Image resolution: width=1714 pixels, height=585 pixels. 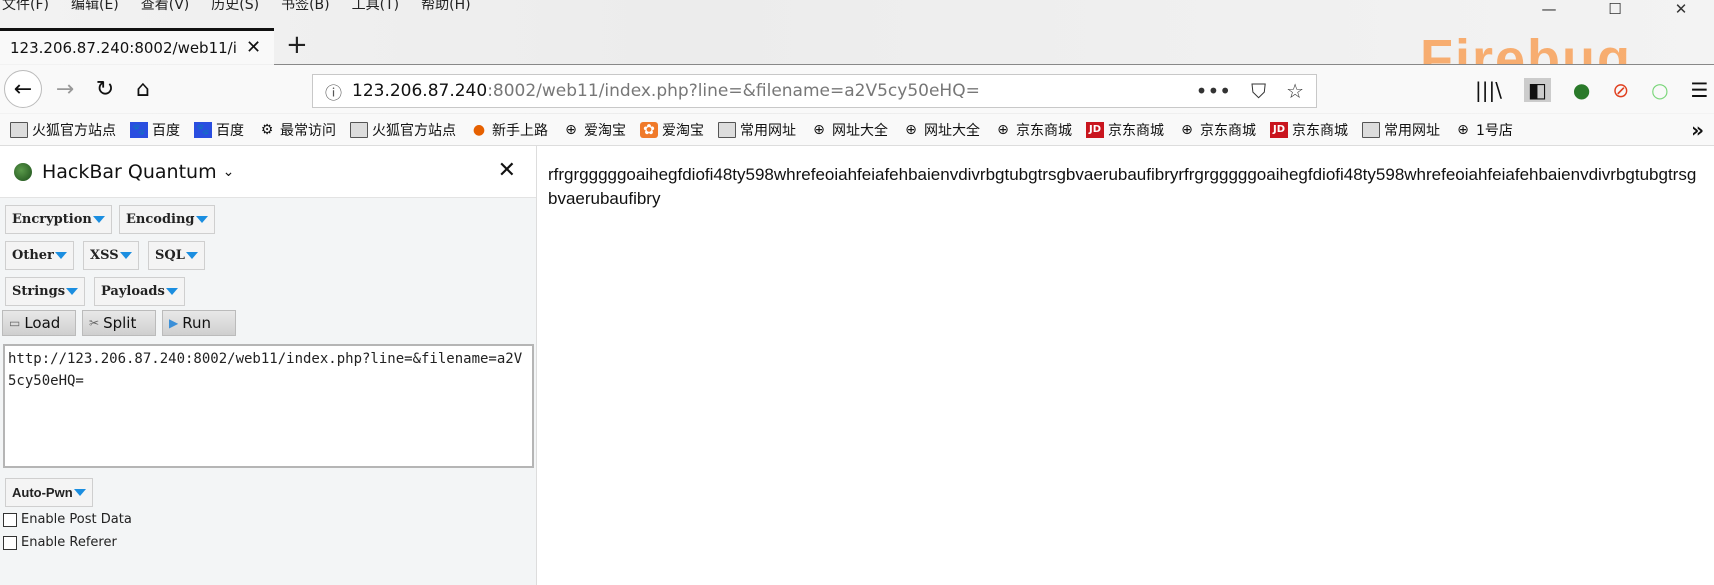 What do you see at coordinates (297, 130) in the screenshot?
I see `bookmark-item: ⚙ 最常访问` at bounding box center [297, 130].